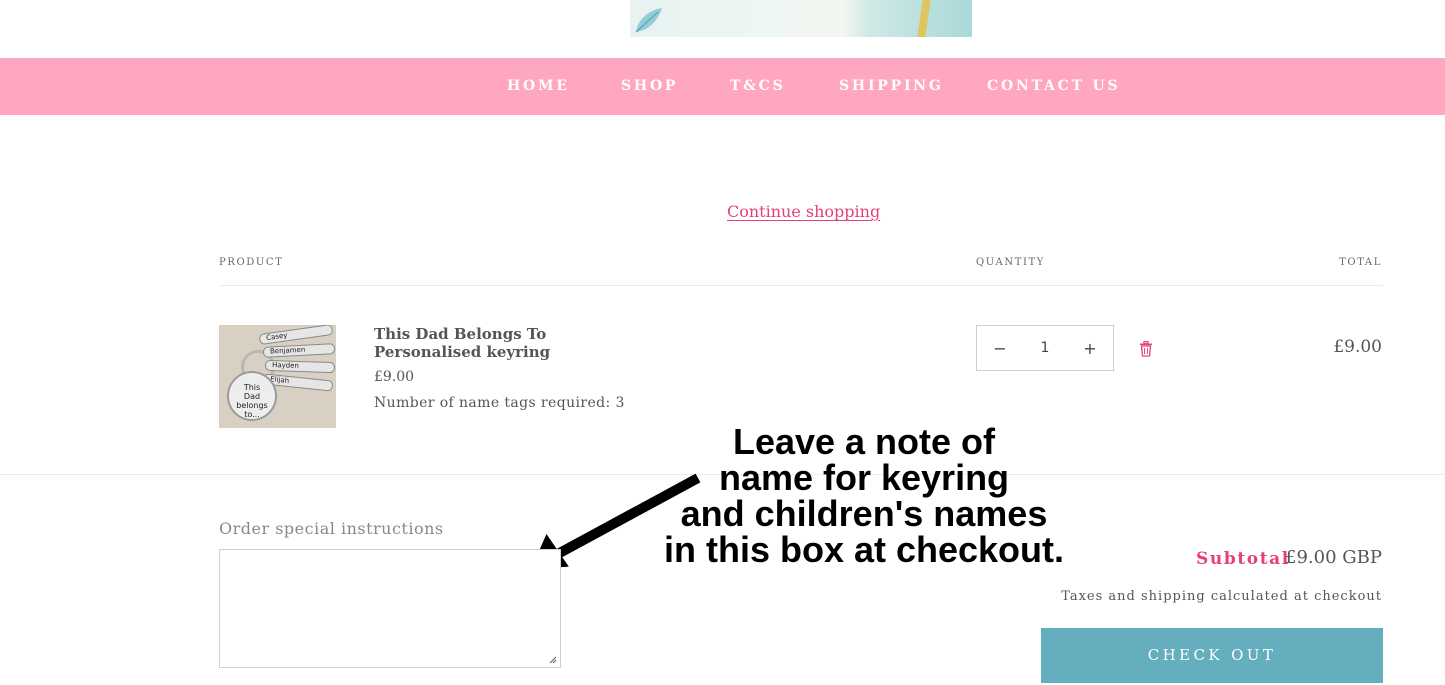  Describe the element at coordinates (891, 86) in the screenshot. I see `nav-item-shipping: SHIPPING` at that location.